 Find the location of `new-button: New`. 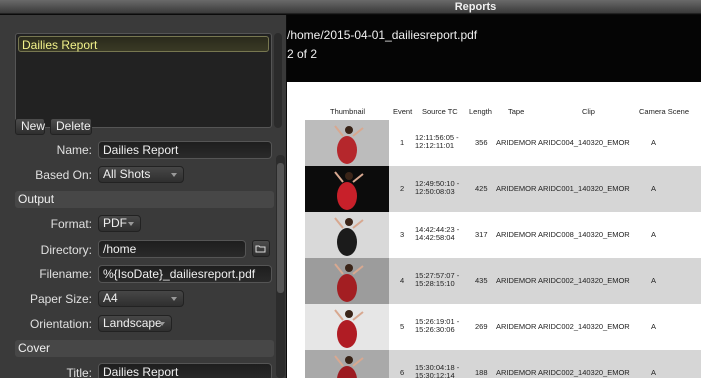

new-button: New is located at coordinates (30, 126).